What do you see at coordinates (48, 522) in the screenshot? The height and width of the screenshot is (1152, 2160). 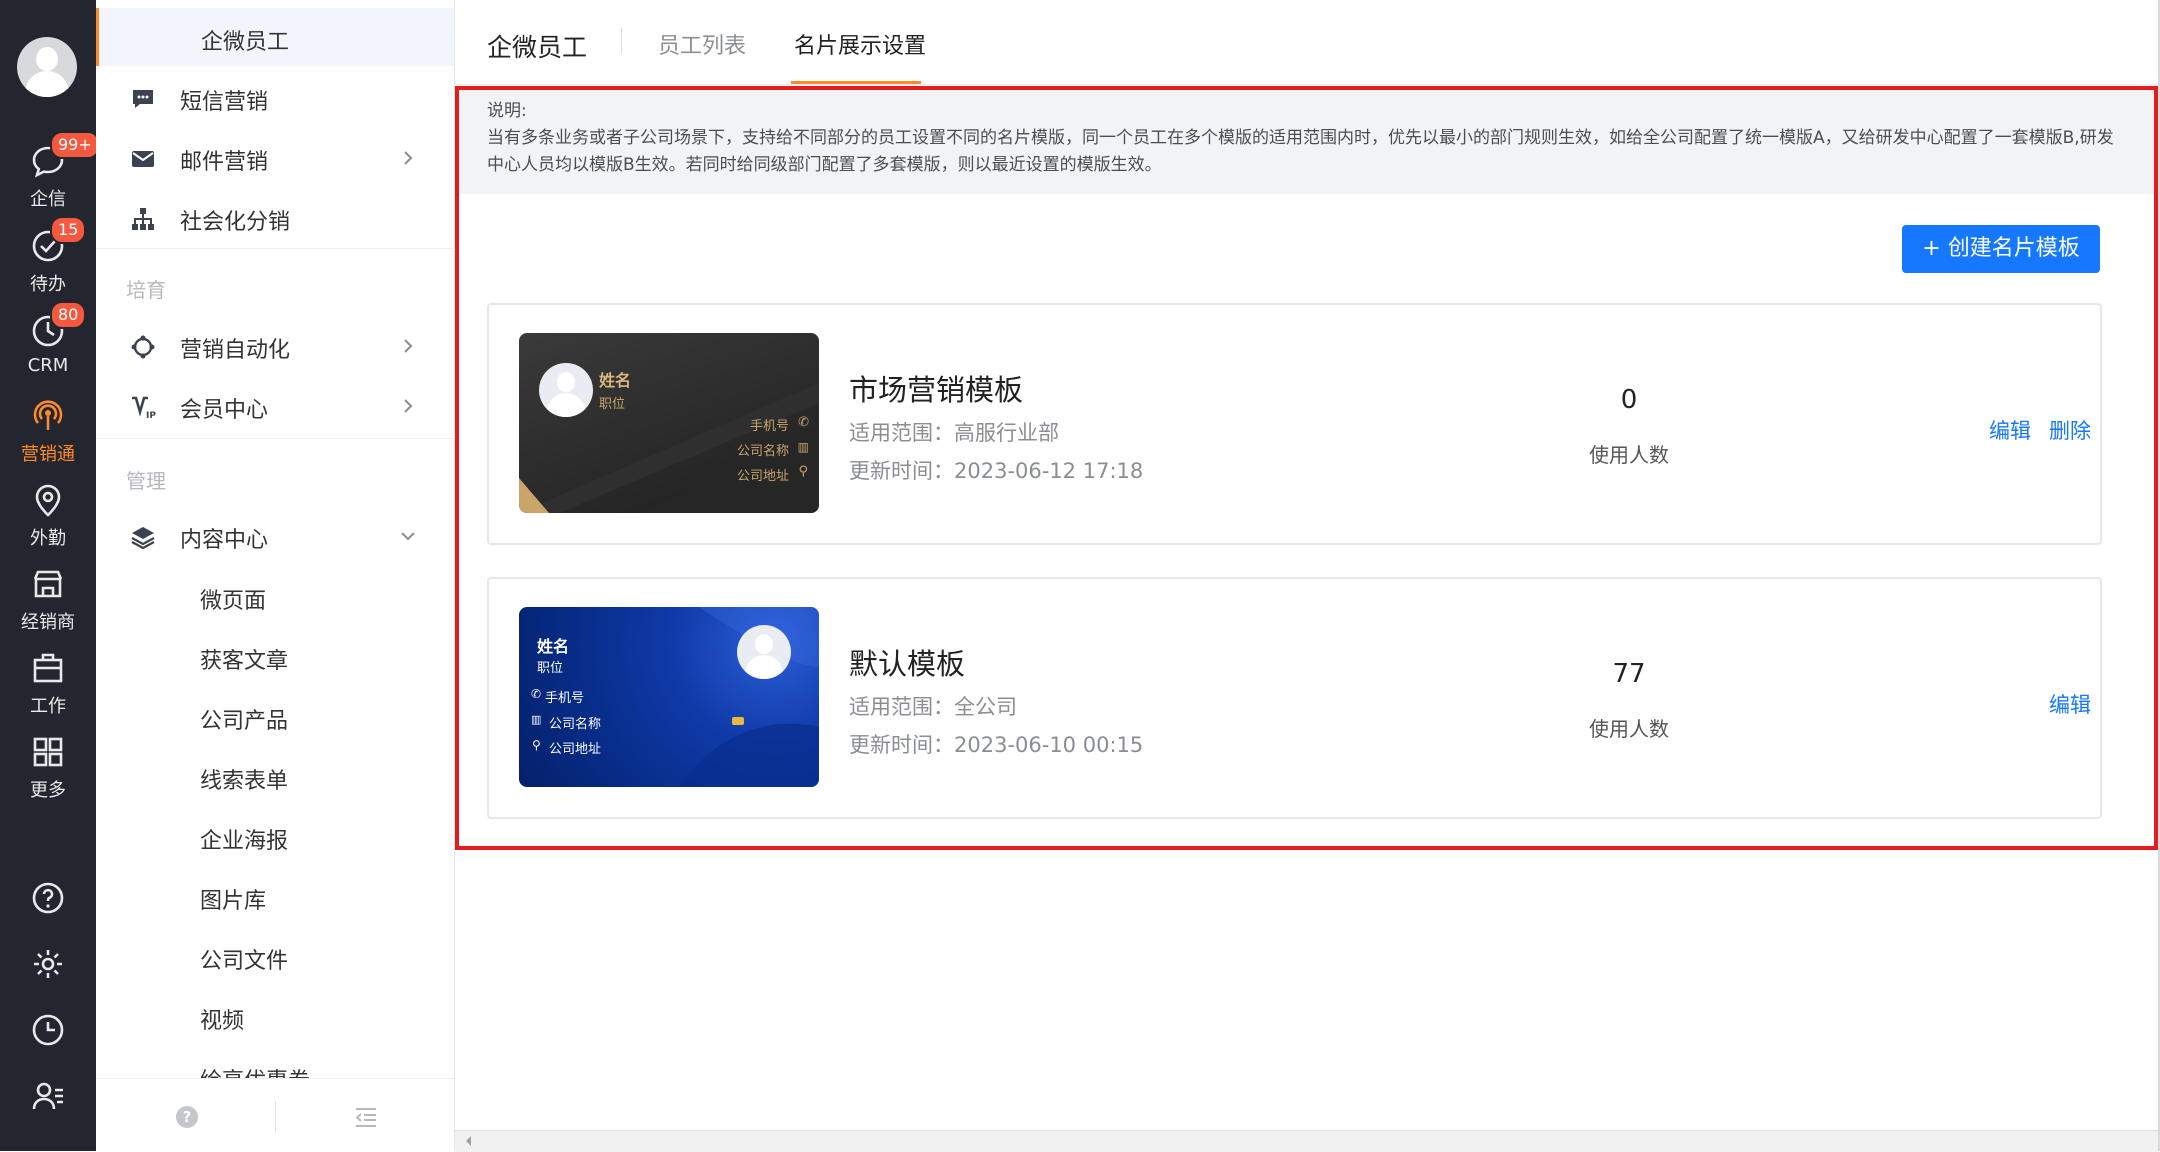 I see `rail-item-field: 外勤` at bounding box center [48, 522].